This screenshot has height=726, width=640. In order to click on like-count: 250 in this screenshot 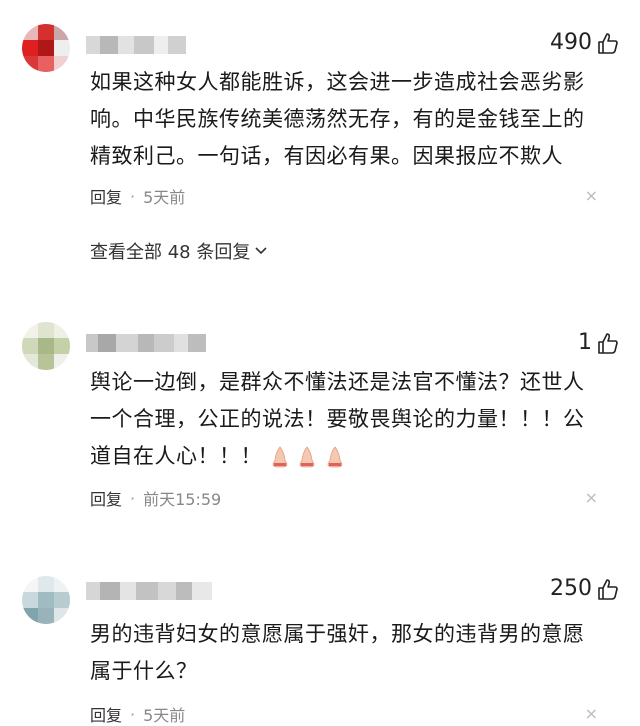, I will do `click(584, 588)`.